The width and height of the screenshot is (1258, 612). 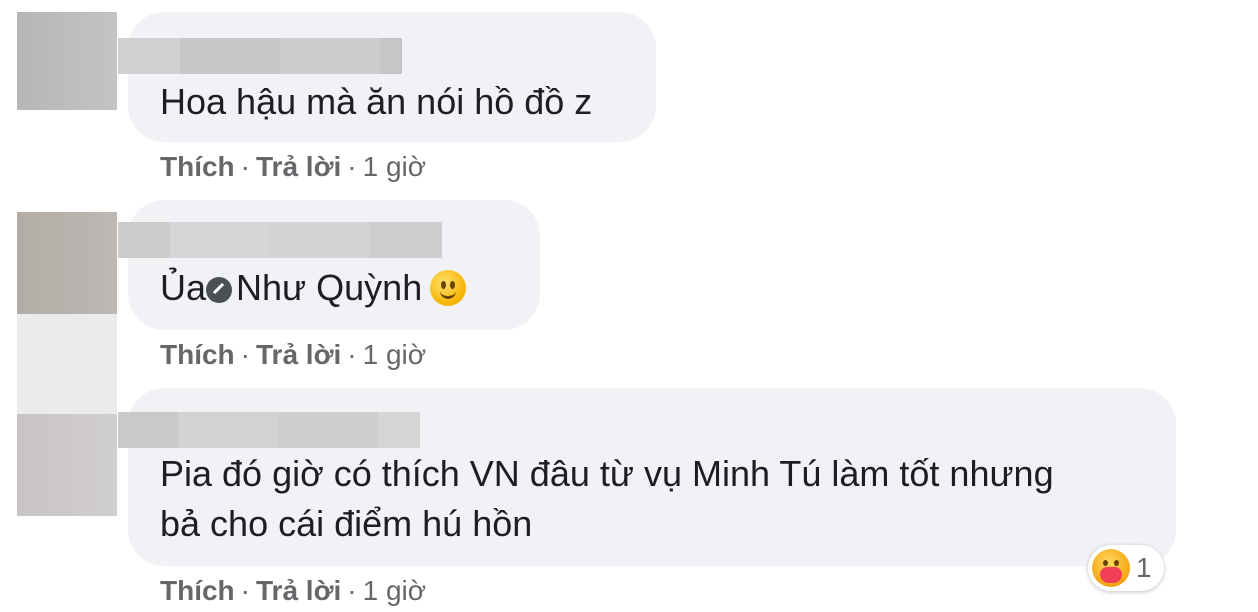 What do you see at coordinates (448, 288) in the screenshot?
I see `slightly-smiling-face-icon` at bounding box center [448, 288].